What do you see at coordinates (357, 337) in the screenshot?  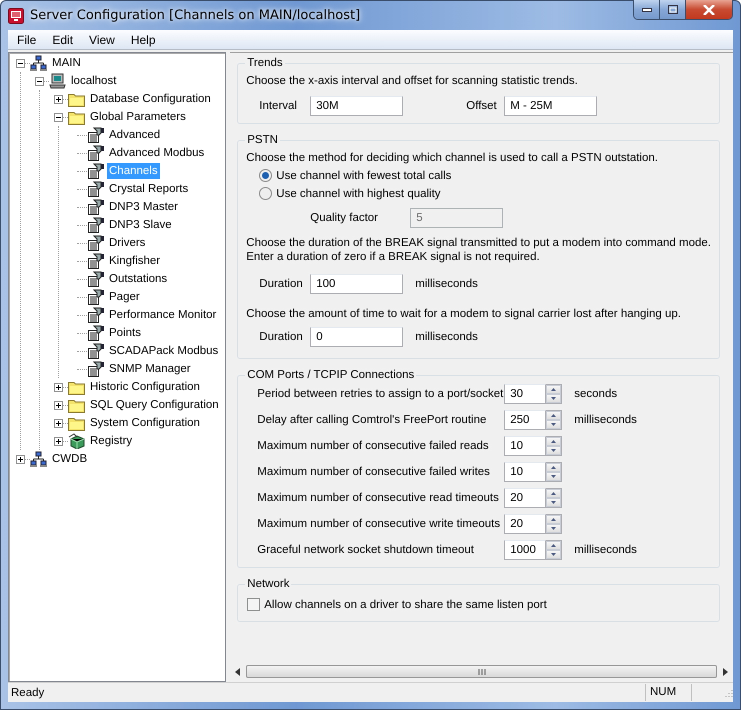 I see `input-field: 0` at bounding box center [357, 337].